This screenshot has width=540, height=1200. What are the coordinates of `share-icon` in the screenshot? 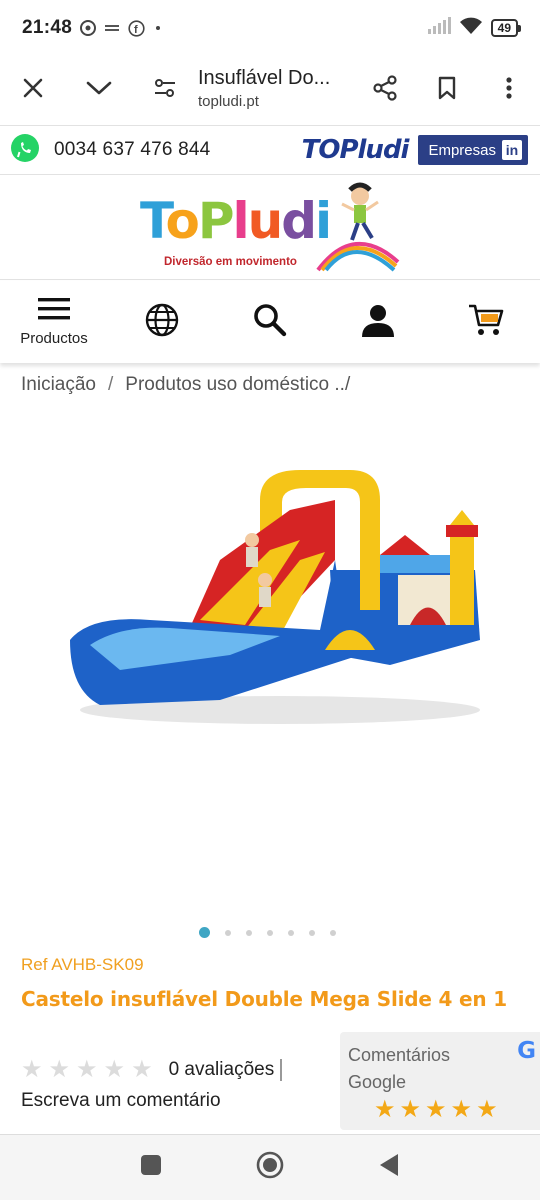 It's located at (385, 88).